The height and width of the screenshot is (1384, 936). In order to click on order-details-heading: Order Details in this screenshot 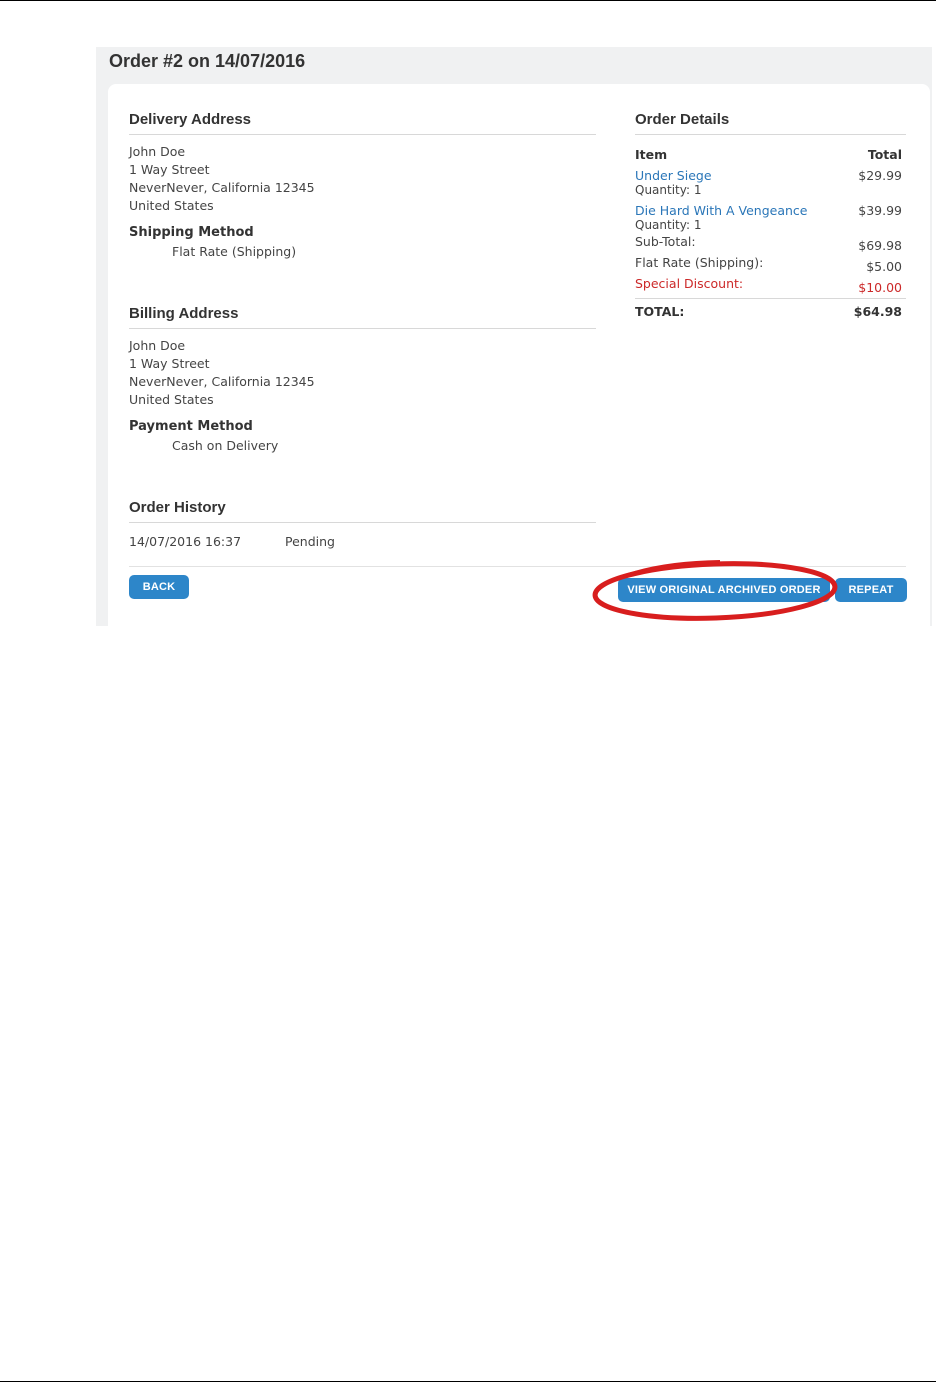, I will do `click(770, 123)`.